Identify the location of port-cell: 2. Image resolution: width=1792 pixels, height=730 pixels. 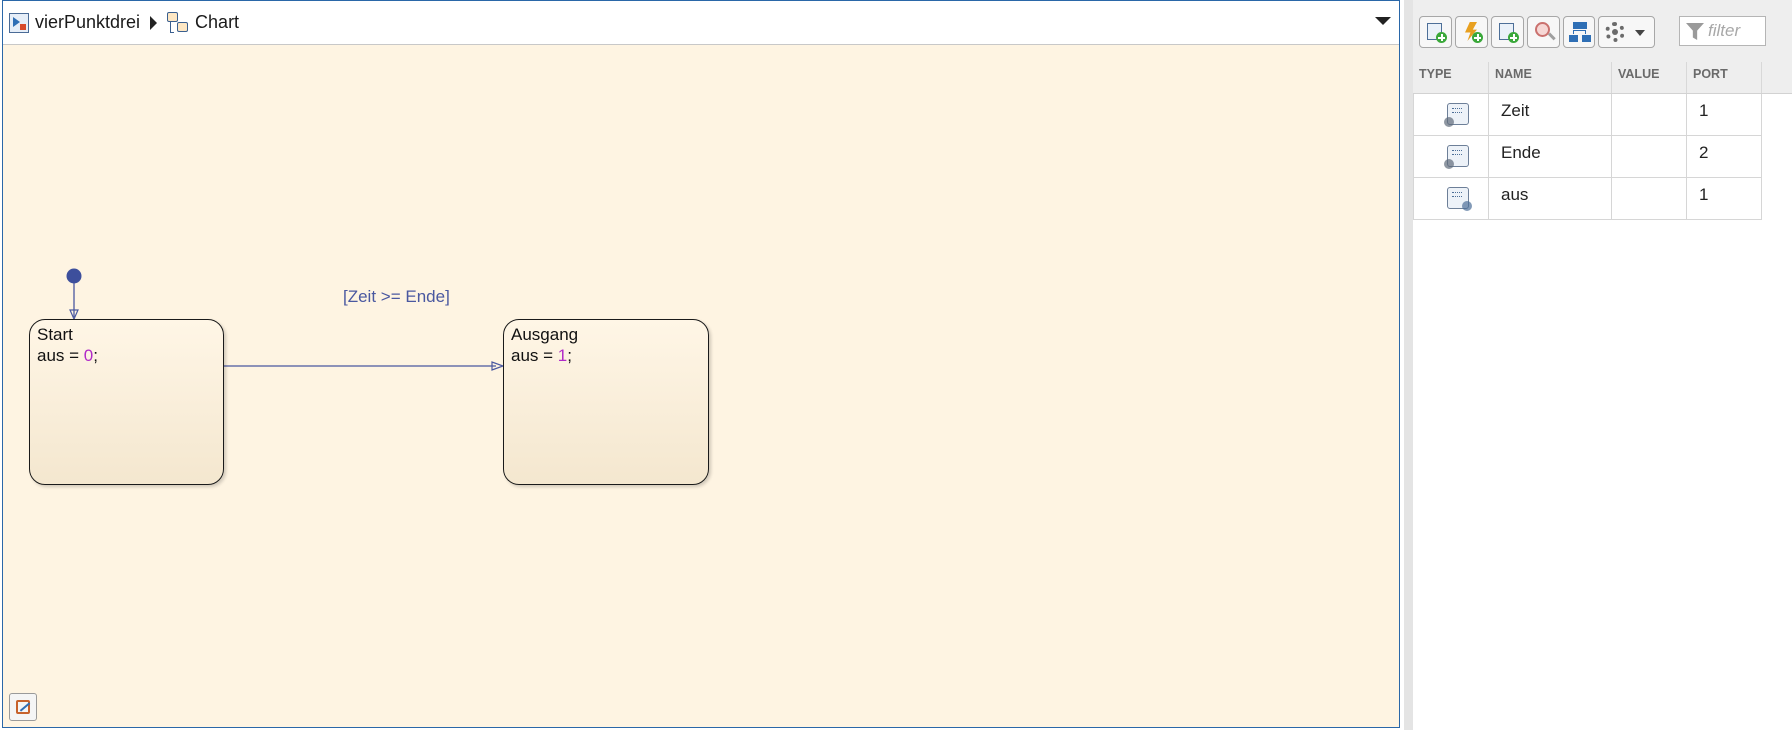
(1724, 156).